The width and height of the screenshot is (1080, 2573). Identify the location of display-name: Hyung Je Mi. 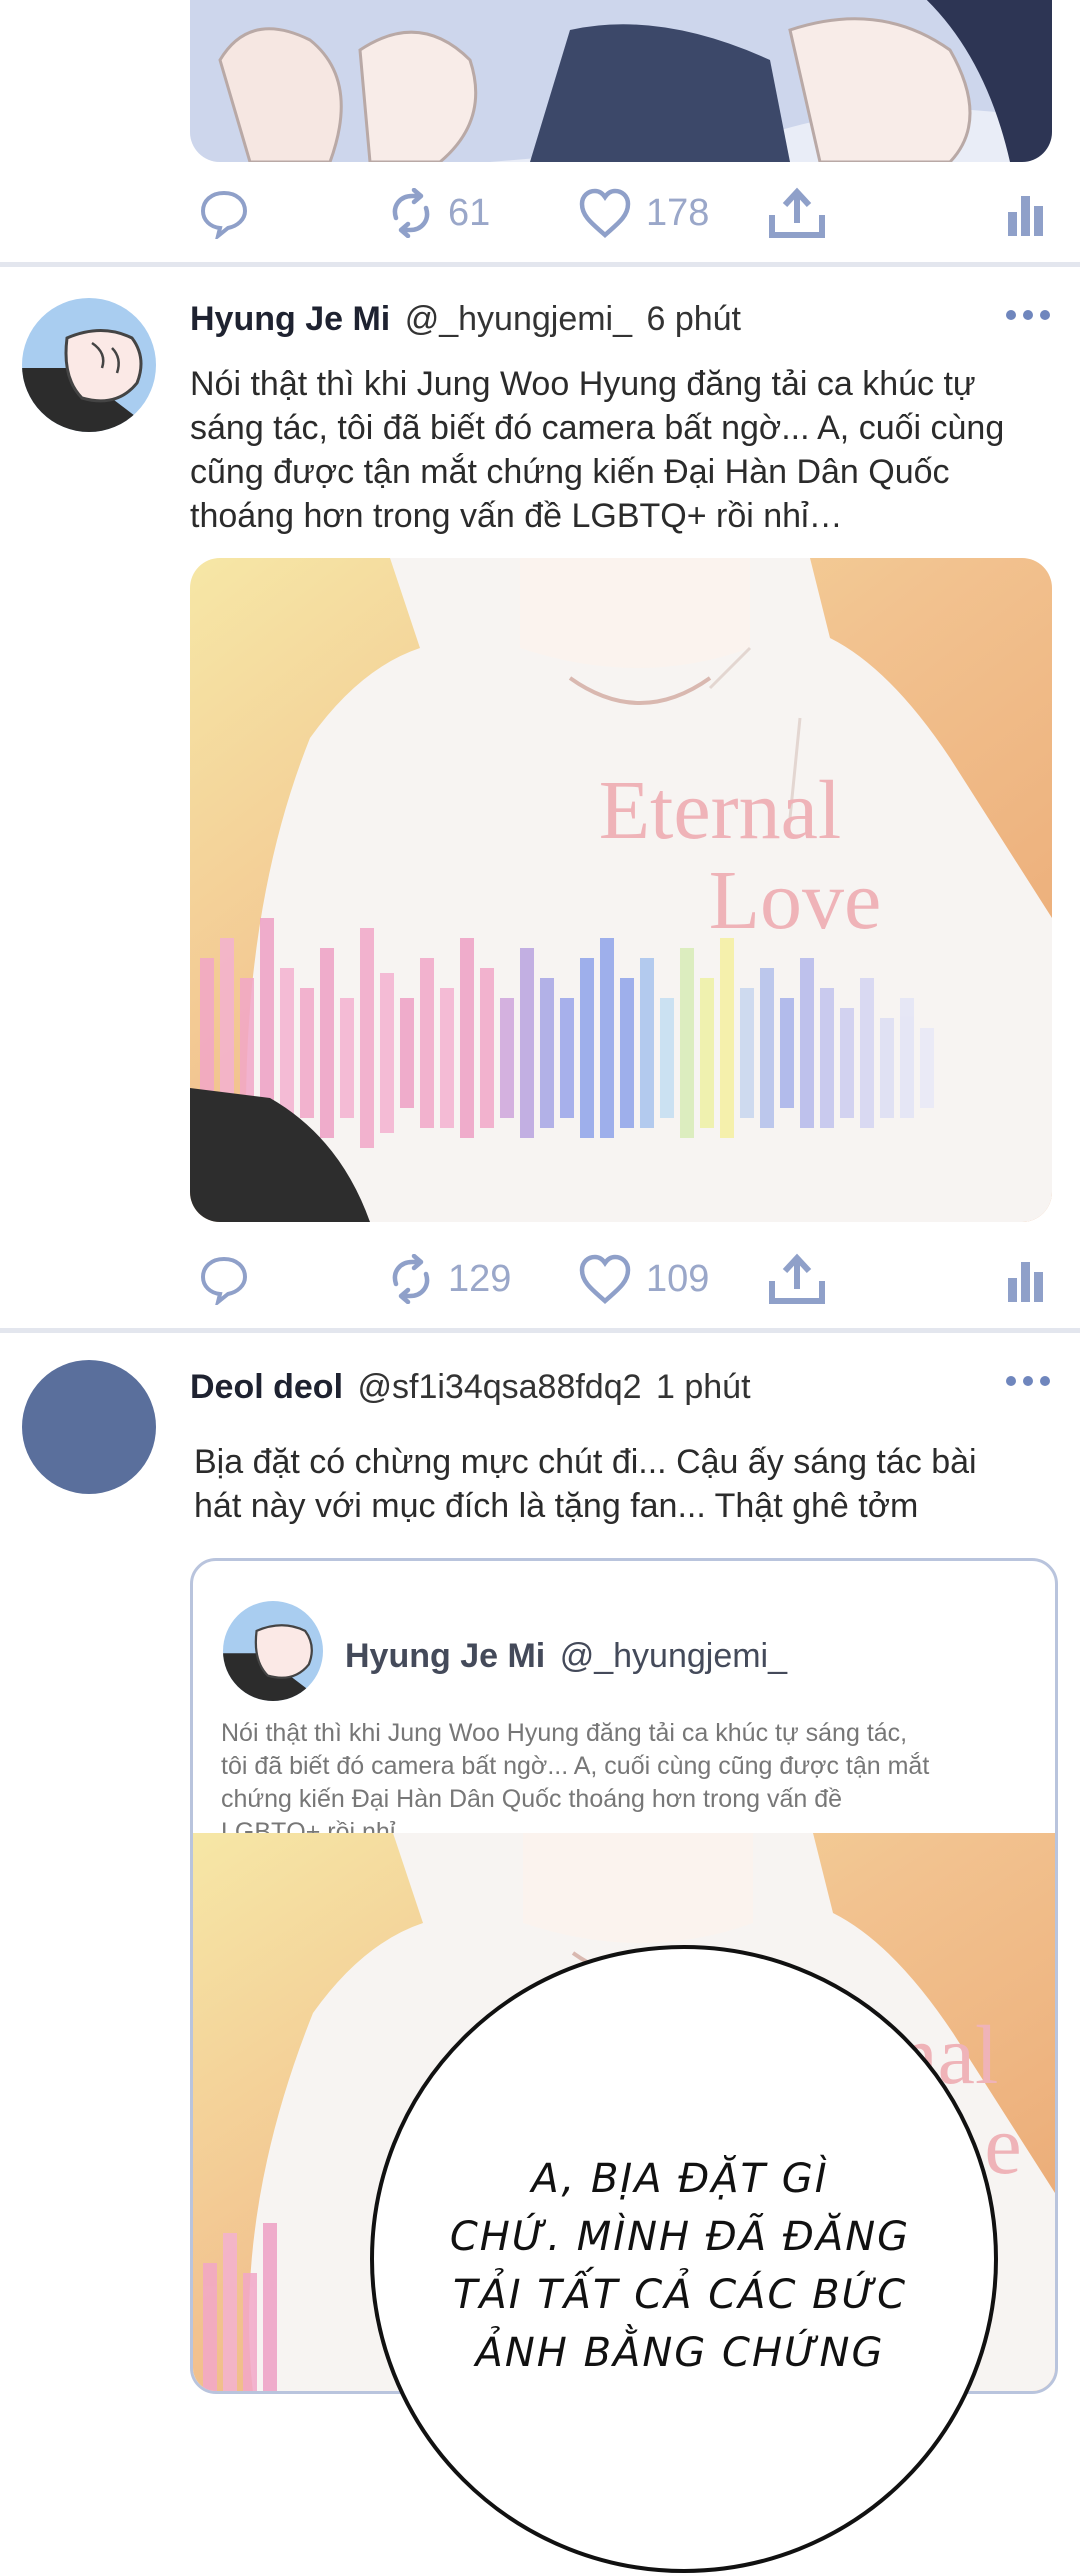
(290, 319).